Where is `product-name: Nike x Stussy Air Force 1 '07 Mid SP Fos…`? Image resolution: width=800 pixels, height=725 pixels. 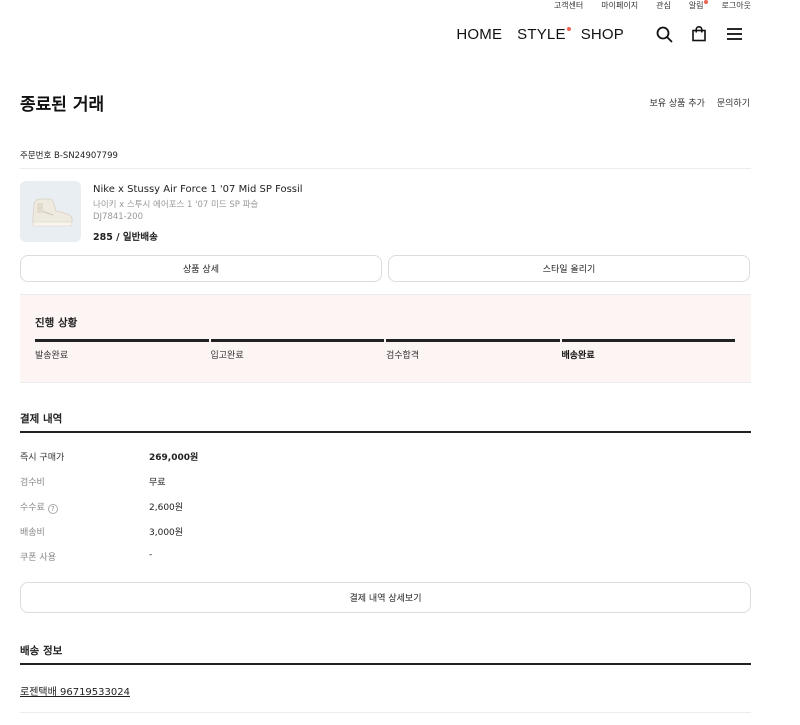 product-name: Nike x Stussy Air Force 1 '07 Mid SP Fos… is located at coordinates (198, 189).